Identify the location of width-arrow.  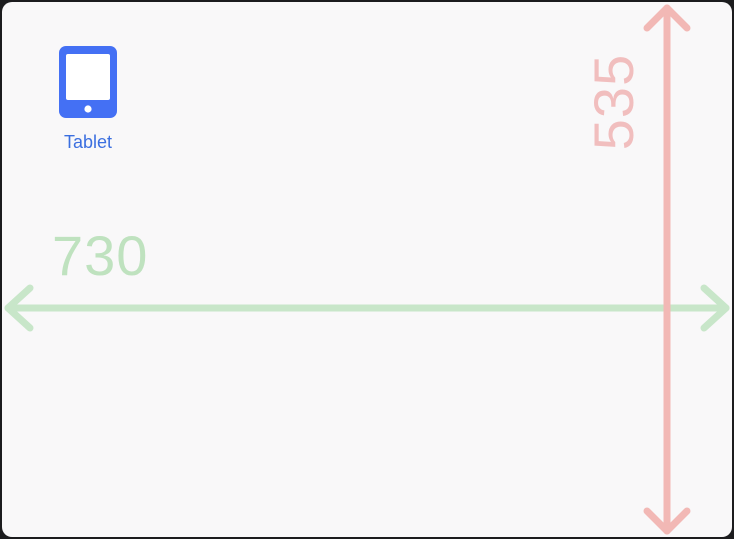
(367, 308).